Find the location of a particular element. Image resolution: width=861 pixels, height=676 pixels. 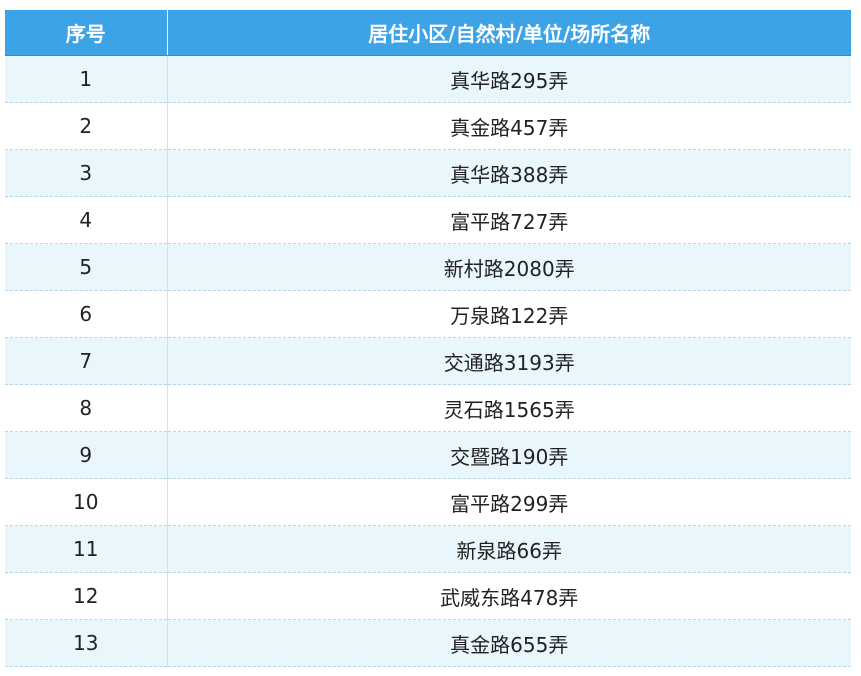

row-location-name-cell: 万泉路122弄 is located at coordinates (509, 314).